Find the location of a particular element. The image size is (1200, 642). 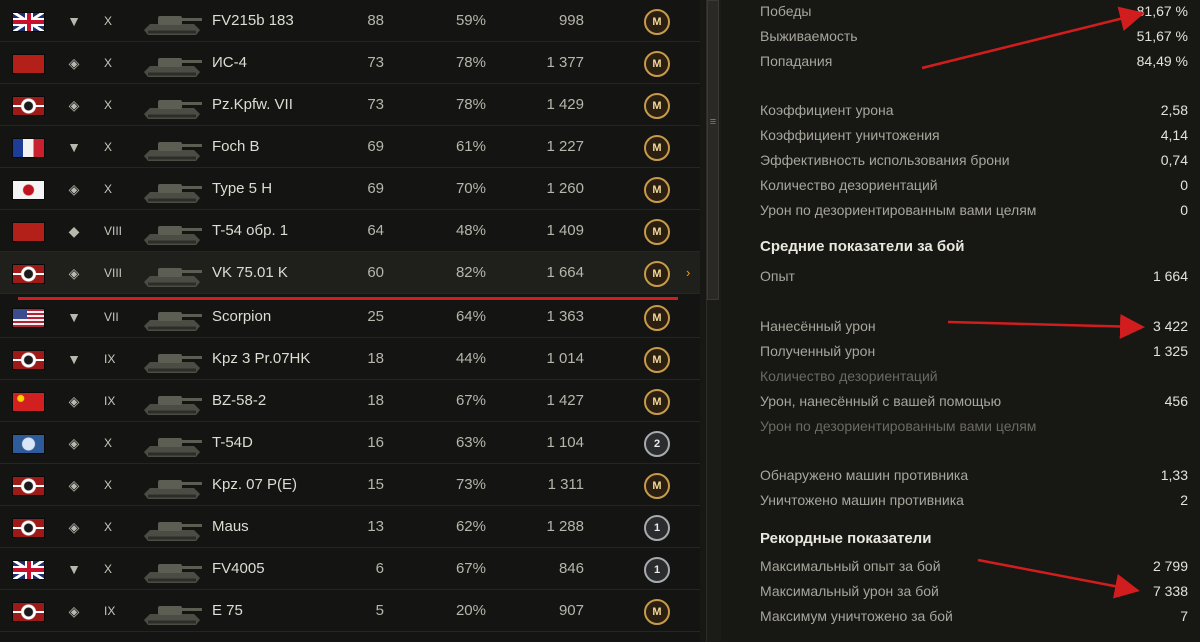

stat-value: 84,49 % is located at coordinates (1162, 61).